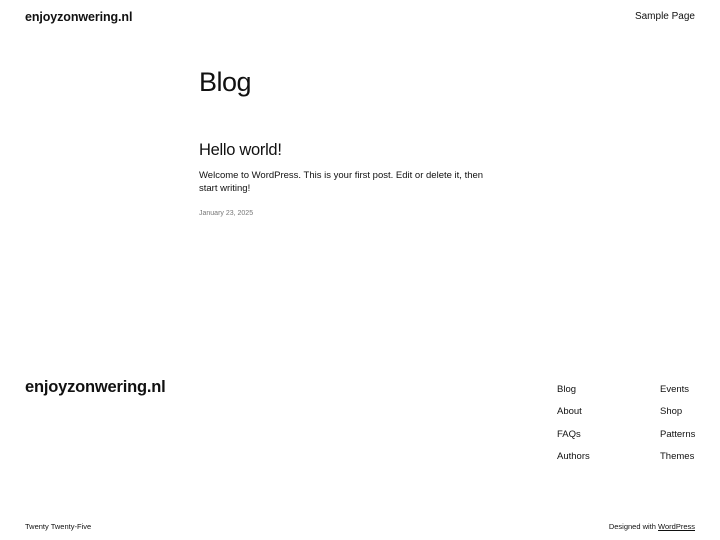  I want to click on footer-nav-themes: Themes, so click(677, 457).